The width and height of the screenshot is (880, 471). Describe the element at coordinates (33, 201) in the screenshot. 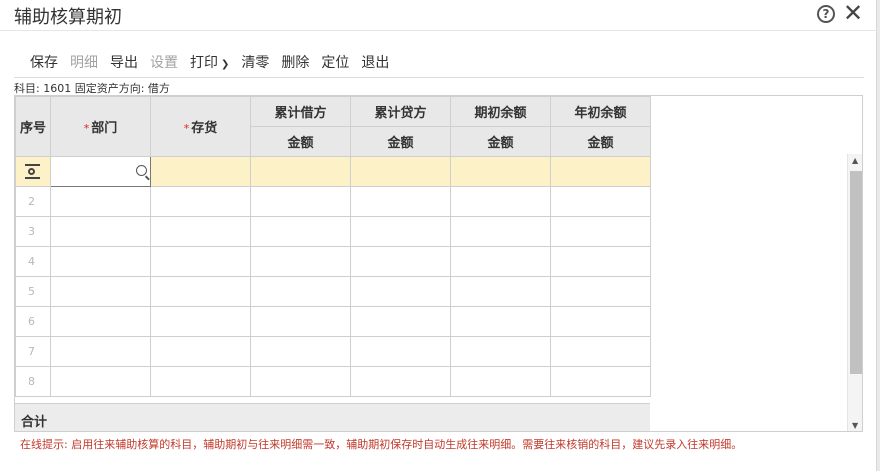

I see `row-number: 2` at that location.